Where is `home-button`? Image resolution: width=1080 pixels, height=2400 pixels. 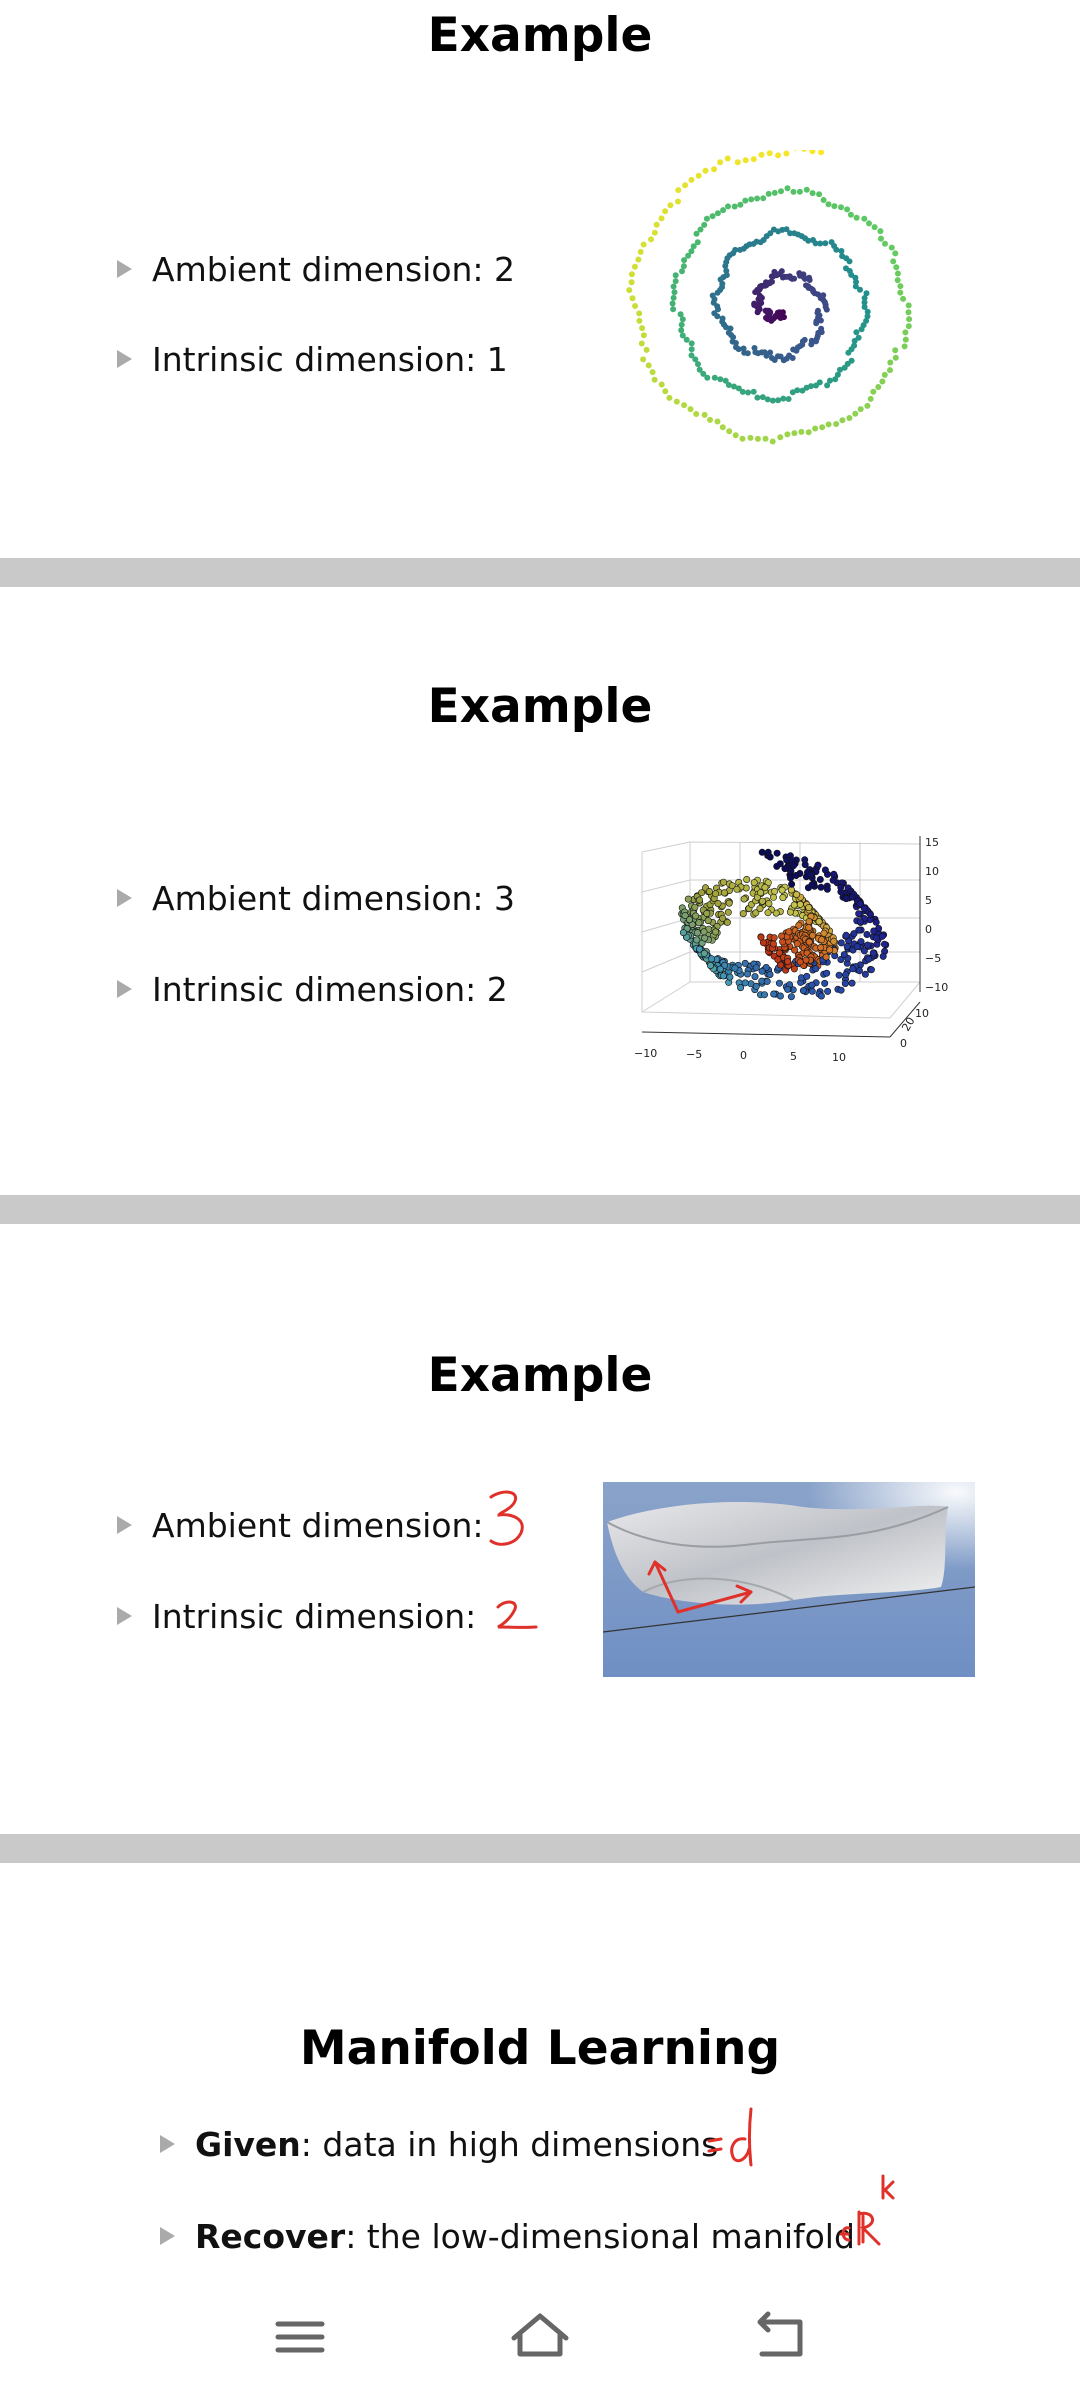
home-button is located at coordinates (540, 2337).